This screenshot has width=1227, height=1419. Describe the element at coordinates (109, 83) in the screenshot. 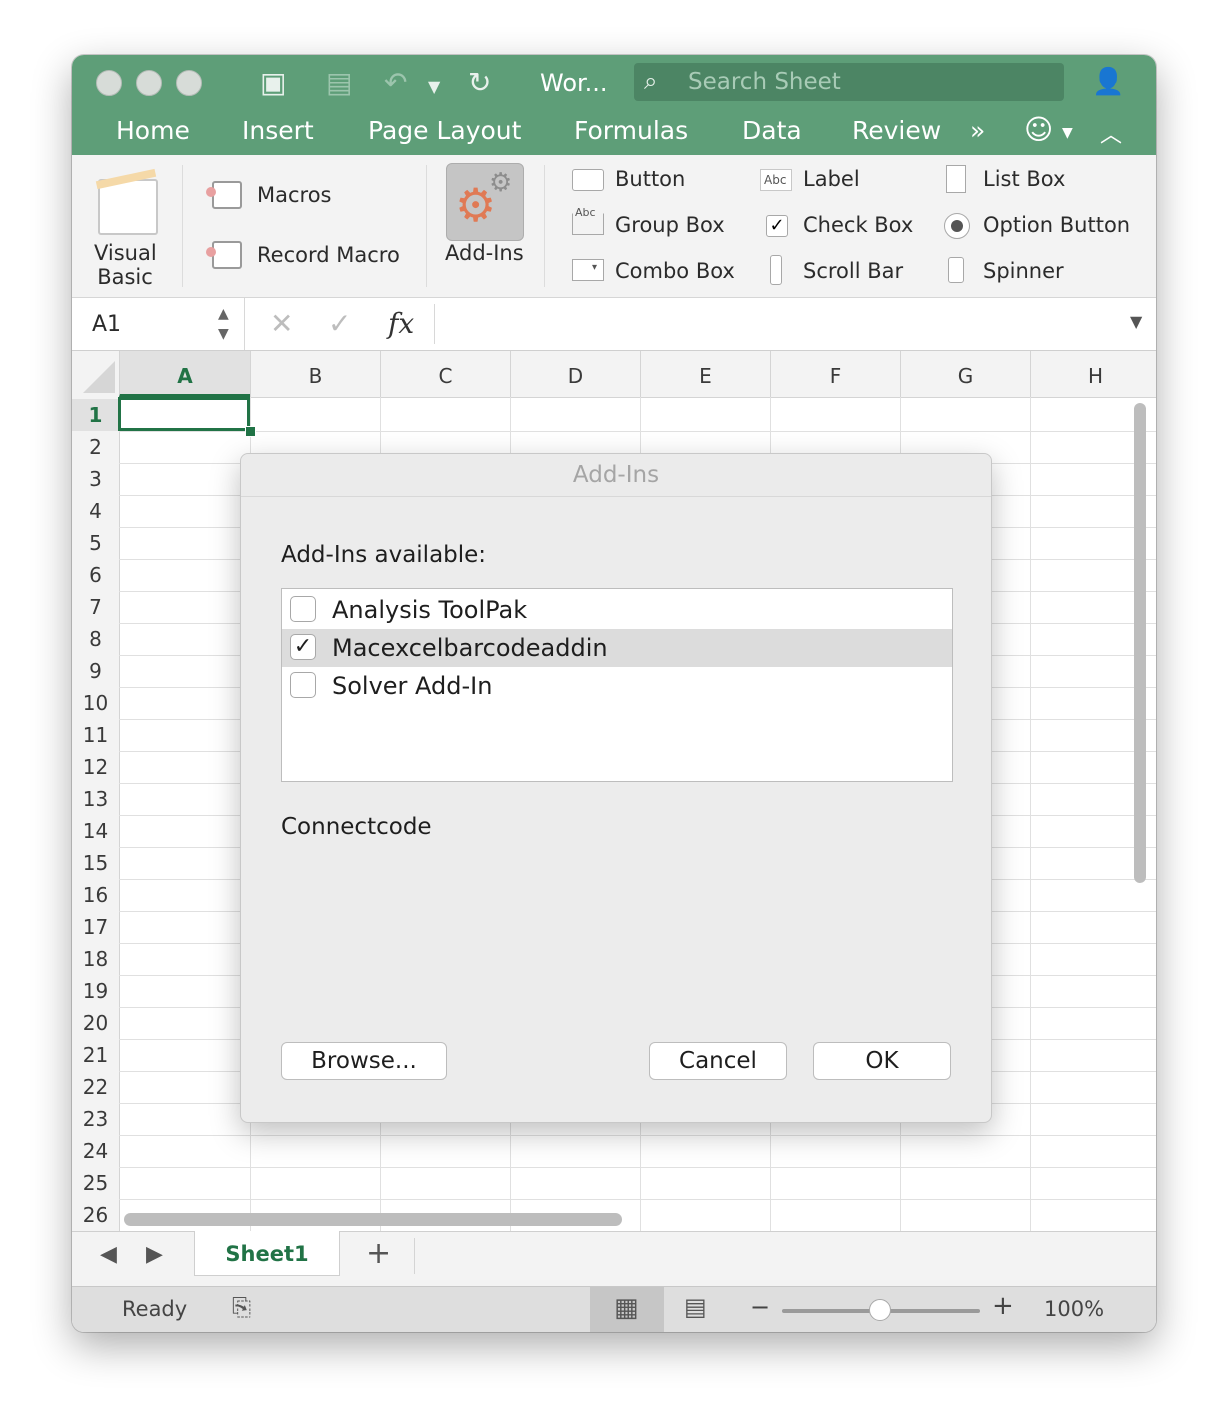

I see `close-window-button` at that location.